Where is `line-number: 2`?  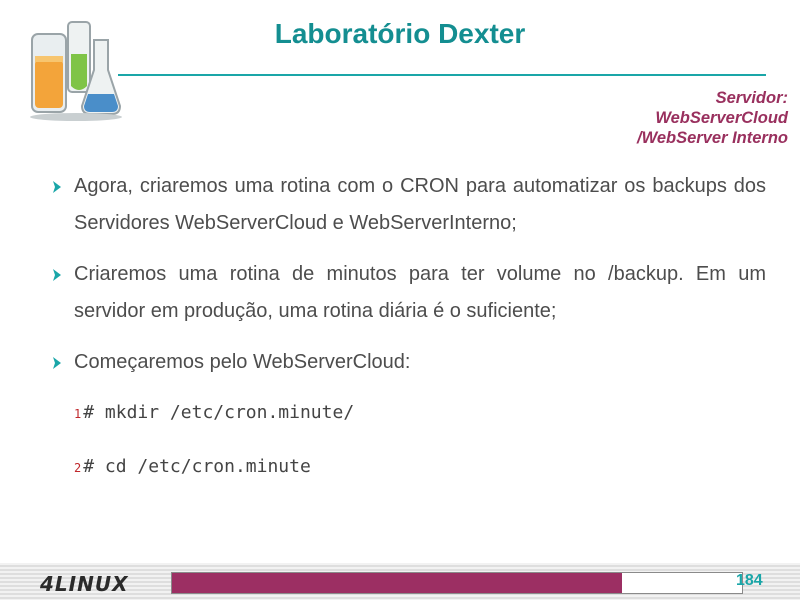 line-number: 2 is located at coordinates (78, 468).